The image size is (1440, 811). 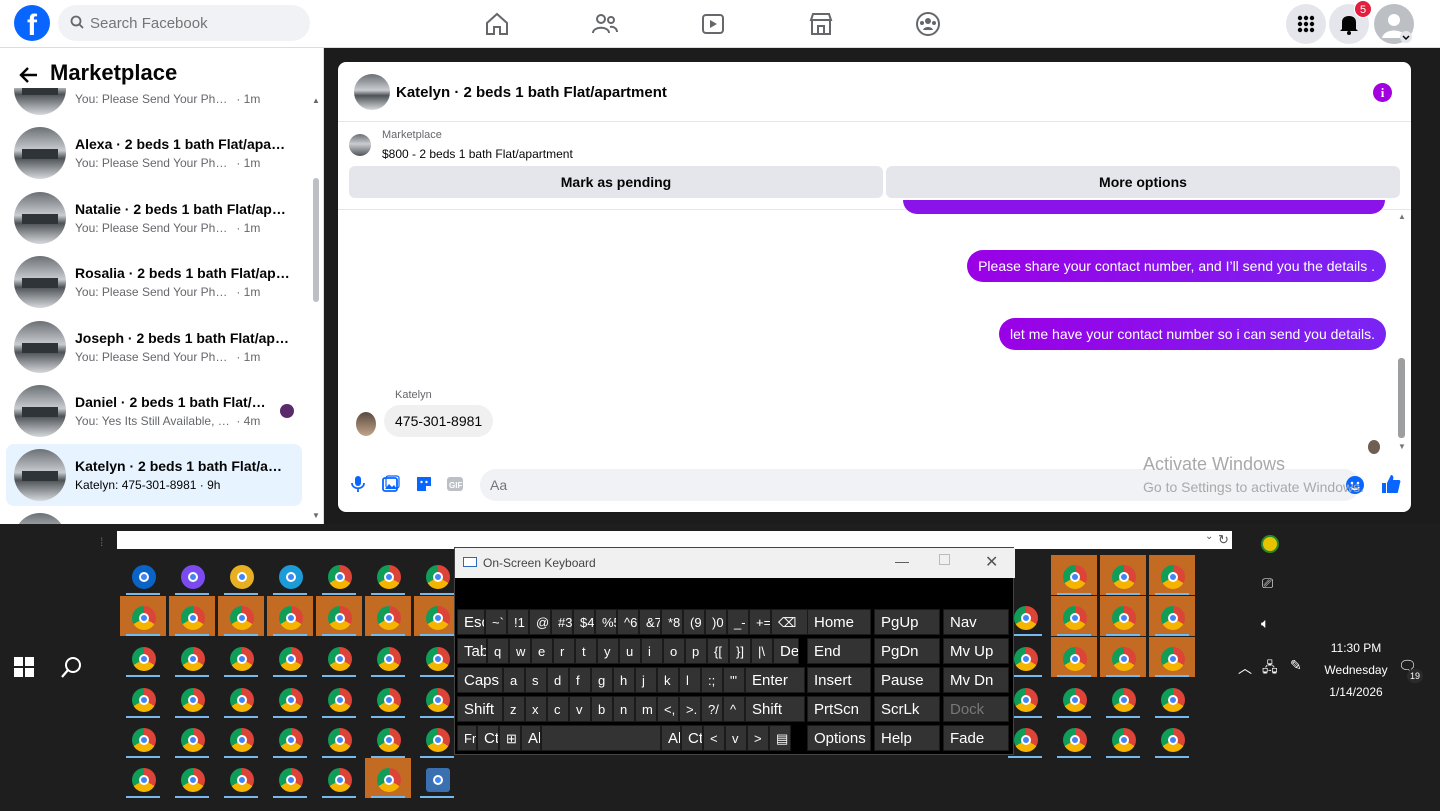 I want to click on osk-key: Dock, so click(x=976, y=709).